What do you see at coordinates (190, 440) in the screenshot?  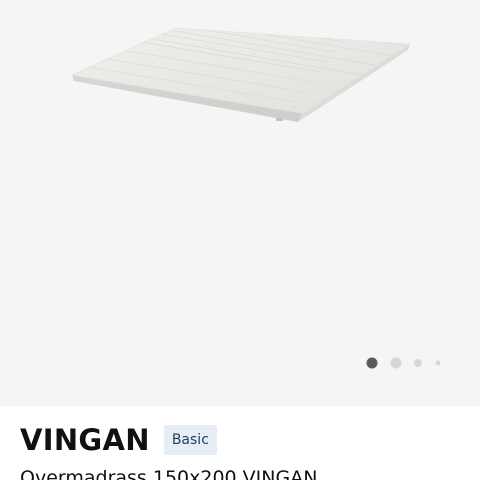 I see `product-badge: Basic` at bounding box center [190, 440].